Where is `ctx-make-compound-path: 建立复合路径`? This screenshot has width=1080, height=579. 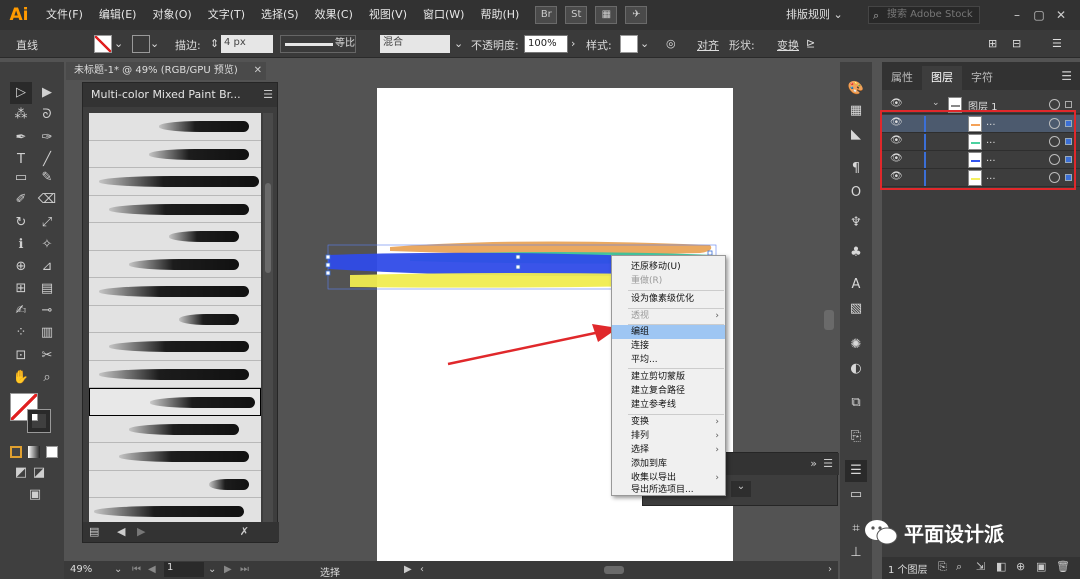
ctx-make-compound-path: 建立复合路径 is located at coordinates (668, 391).